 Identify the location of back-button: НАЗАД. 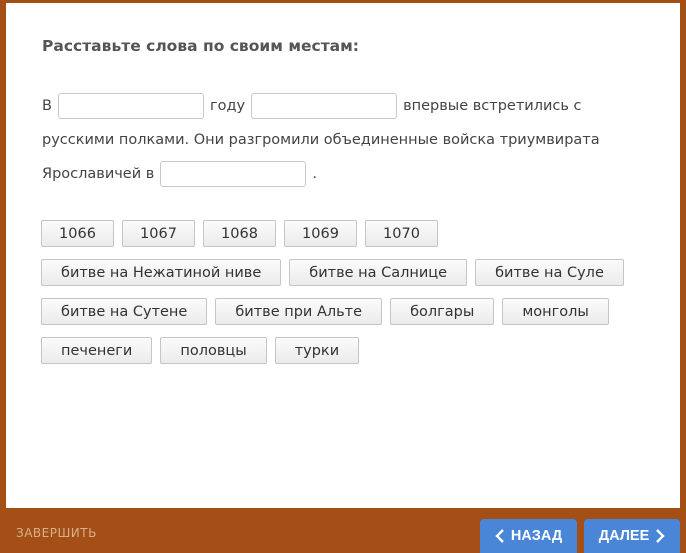
(528, 536).